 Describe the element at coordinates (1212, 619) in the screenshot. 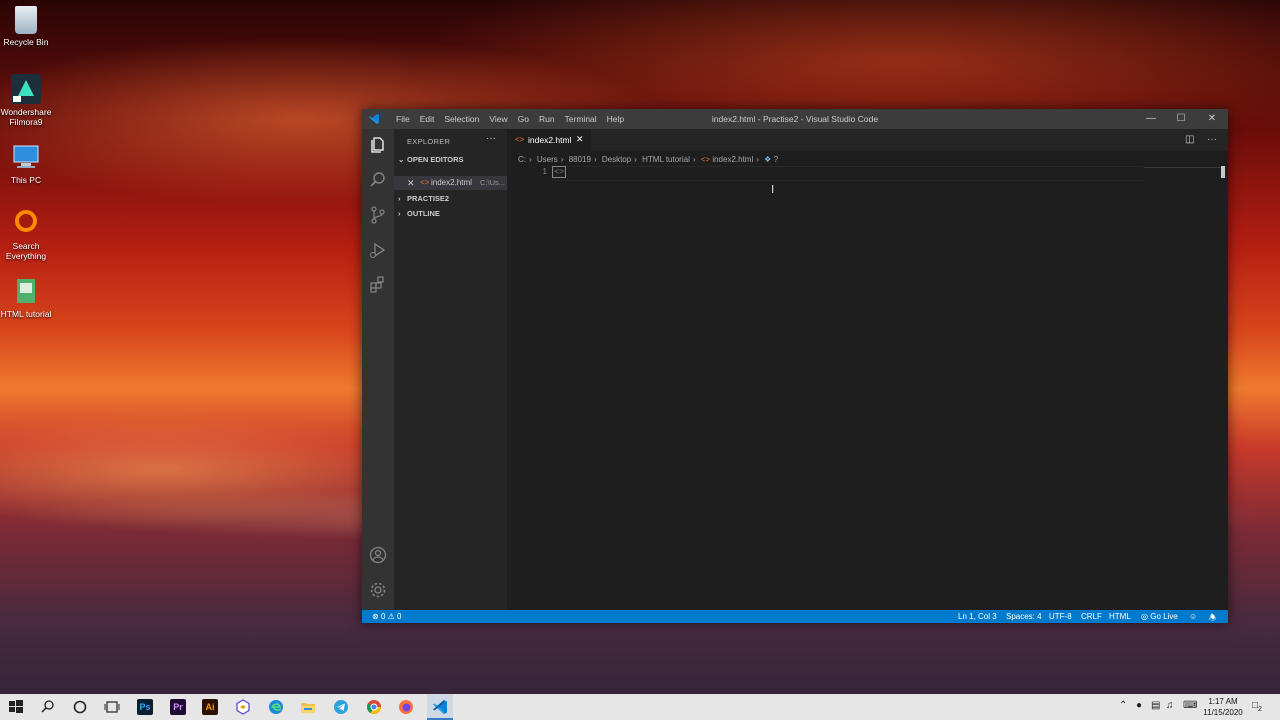

I see `bell-icon: 🕭` at that location.